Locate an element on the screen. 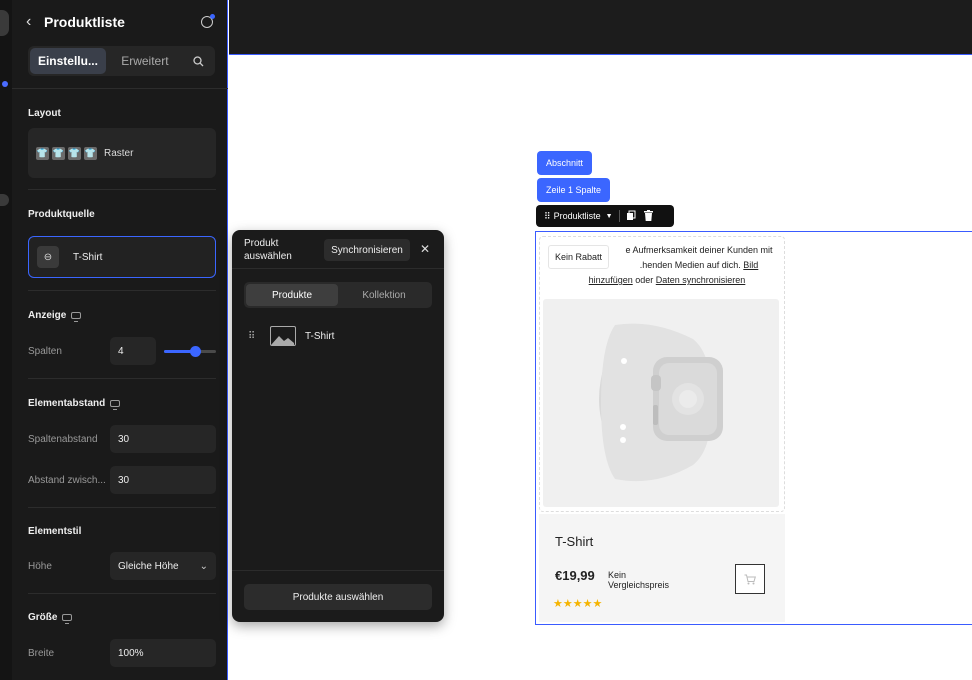 This screenshot has height=680, width=972. tab-advanced: Erweitert is located at coordinates (145, 61).